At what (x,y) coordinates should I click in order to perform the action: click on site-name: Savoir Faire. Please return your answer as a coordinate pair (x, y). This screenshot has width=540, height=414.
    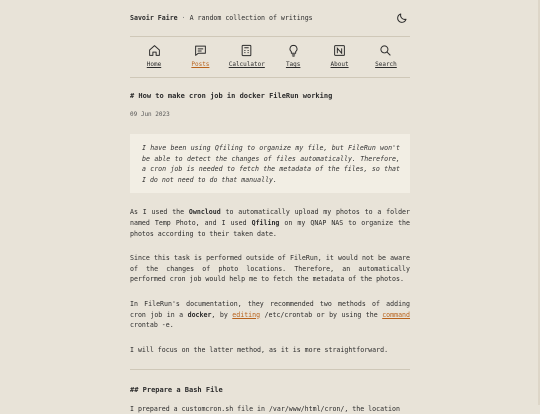
    Looking at the image, I should click on (154, 18).